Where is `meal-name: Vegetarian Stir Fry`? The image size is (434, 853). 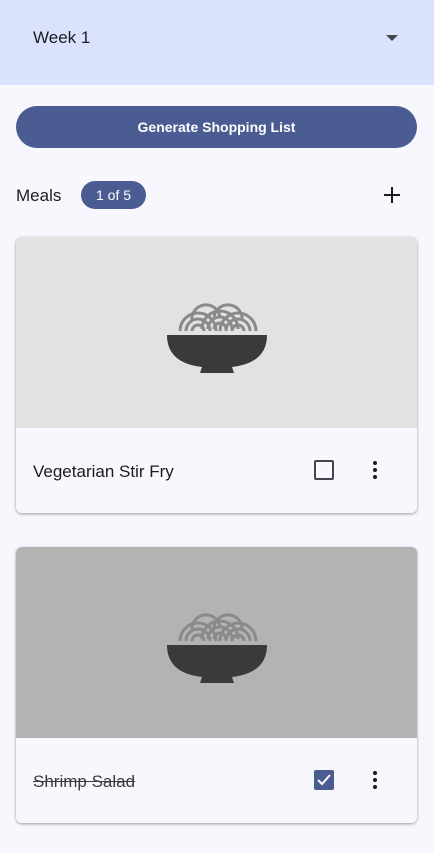
meal-name: Vegetarian Stir Fry is located at coordinates (103, 471).